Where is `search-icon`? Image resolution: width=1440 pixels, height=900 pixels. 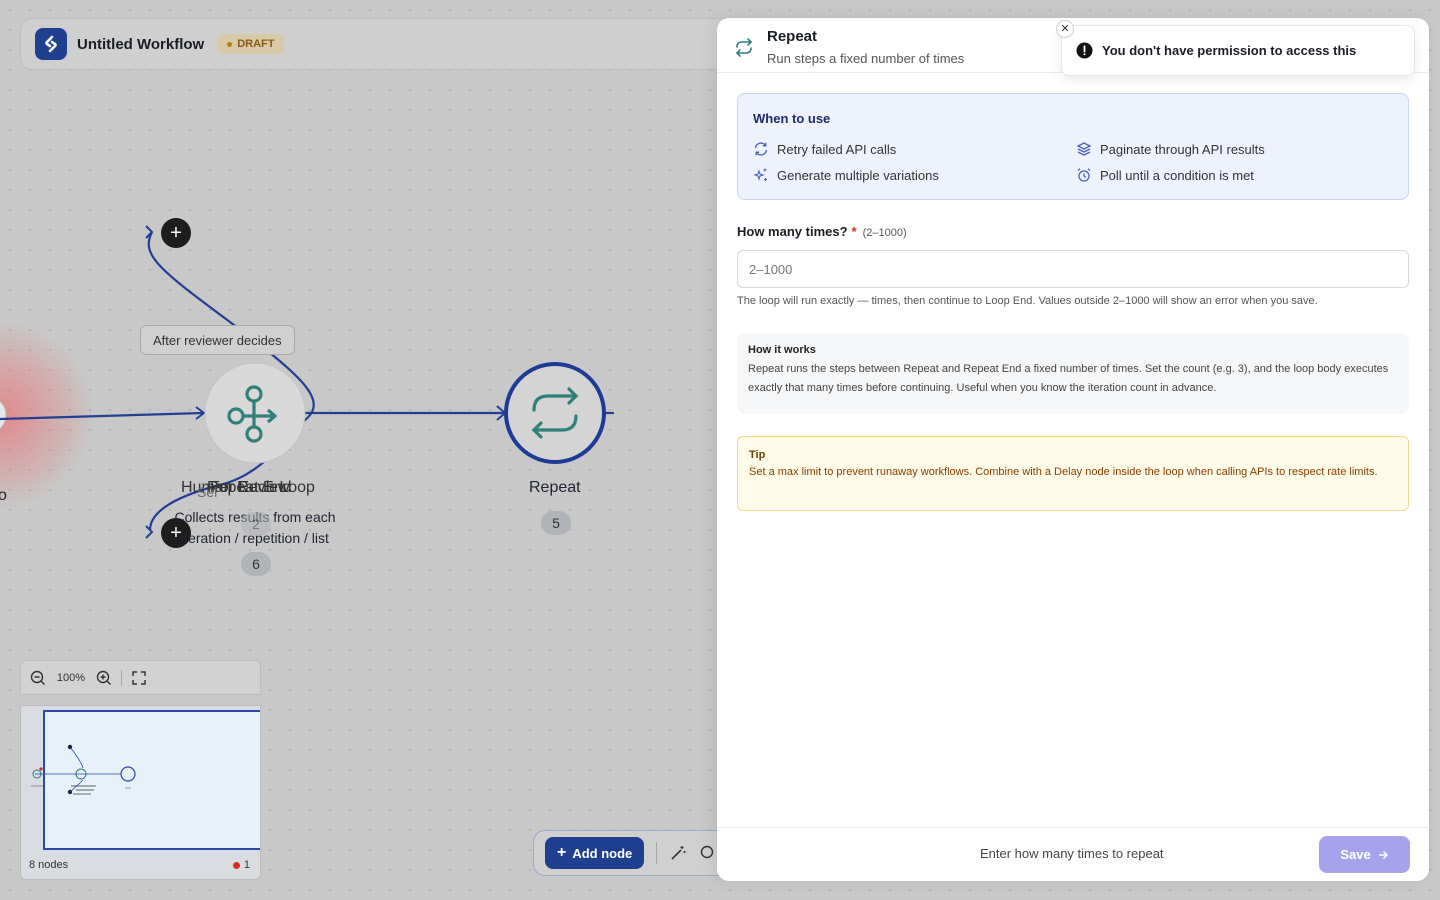
search-icon is located at coordinates (708, 853).